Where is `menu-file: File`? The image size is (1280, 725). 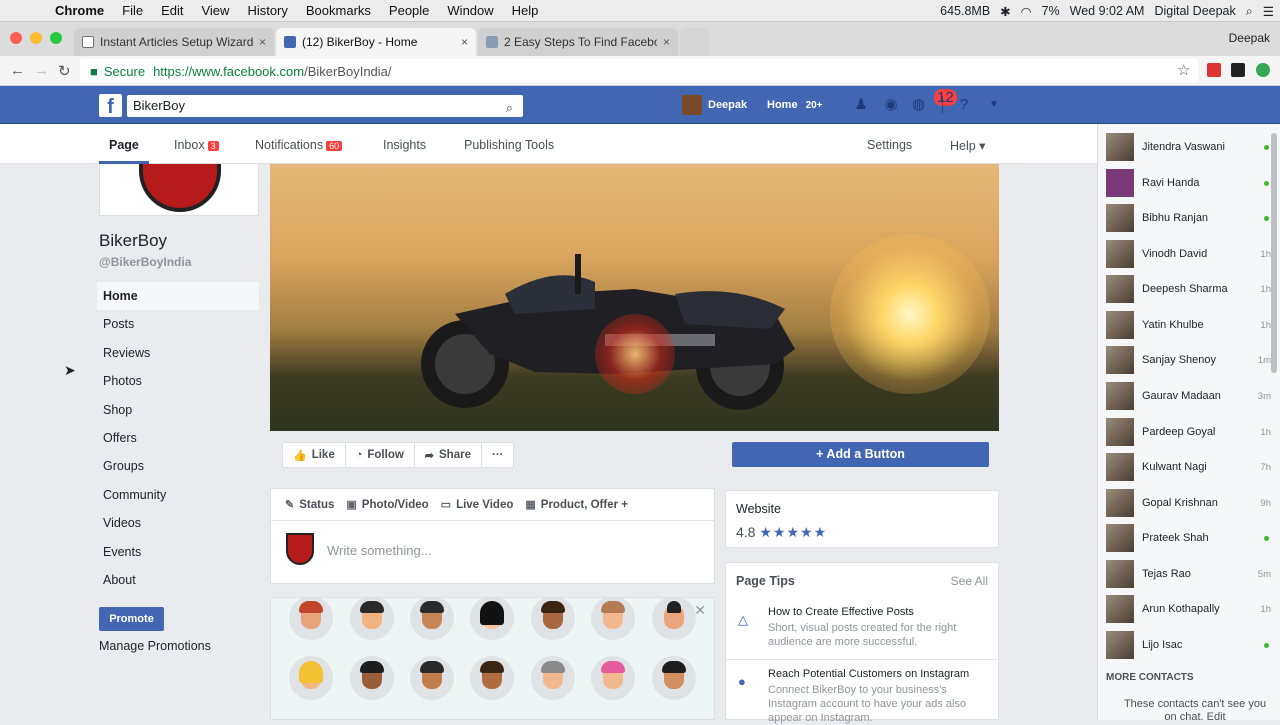 menu-file: File is located at coordinates (132, 10).